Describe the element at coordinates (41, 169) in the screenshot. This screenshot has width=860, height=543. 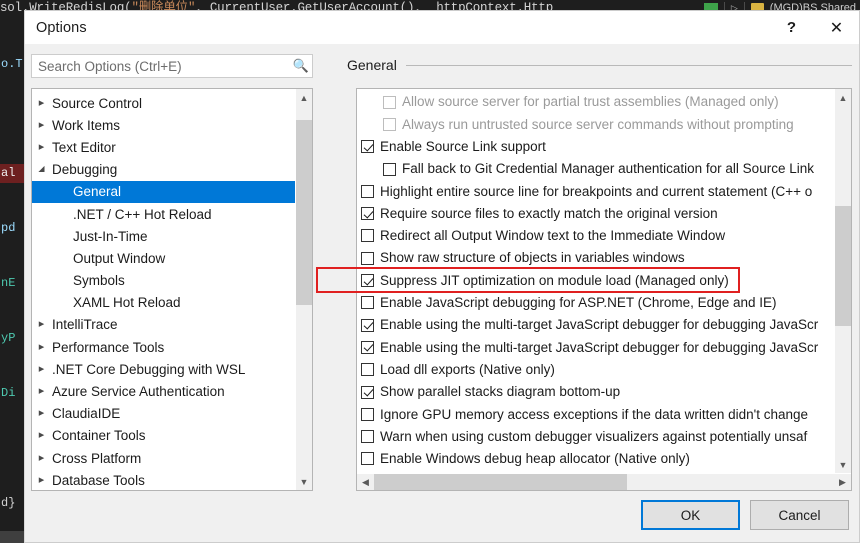
I see `chevron-down-icon` at that location.